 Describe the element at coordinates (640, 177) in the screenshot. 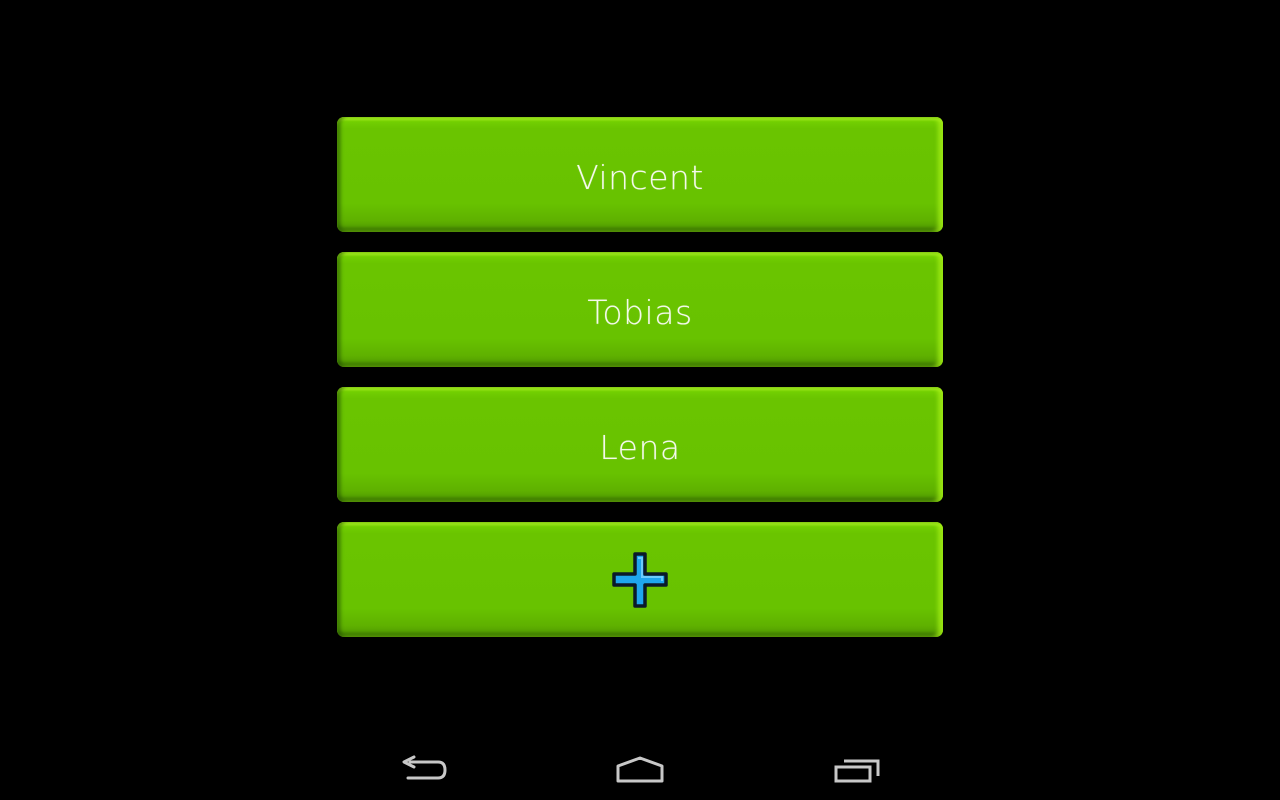

I see `profile-name-label: Vincent` at that location.